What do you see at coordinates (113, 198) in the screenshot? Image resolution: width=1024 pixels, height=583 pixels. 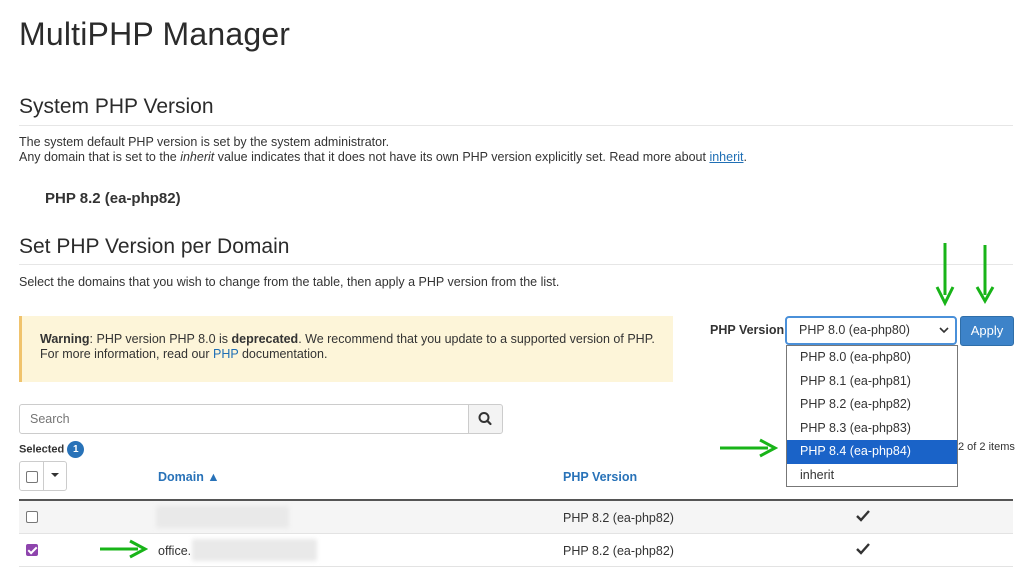 I see `system-php-version: PHP 8.2 (ea-php82)` at bounding box center [113, 198].